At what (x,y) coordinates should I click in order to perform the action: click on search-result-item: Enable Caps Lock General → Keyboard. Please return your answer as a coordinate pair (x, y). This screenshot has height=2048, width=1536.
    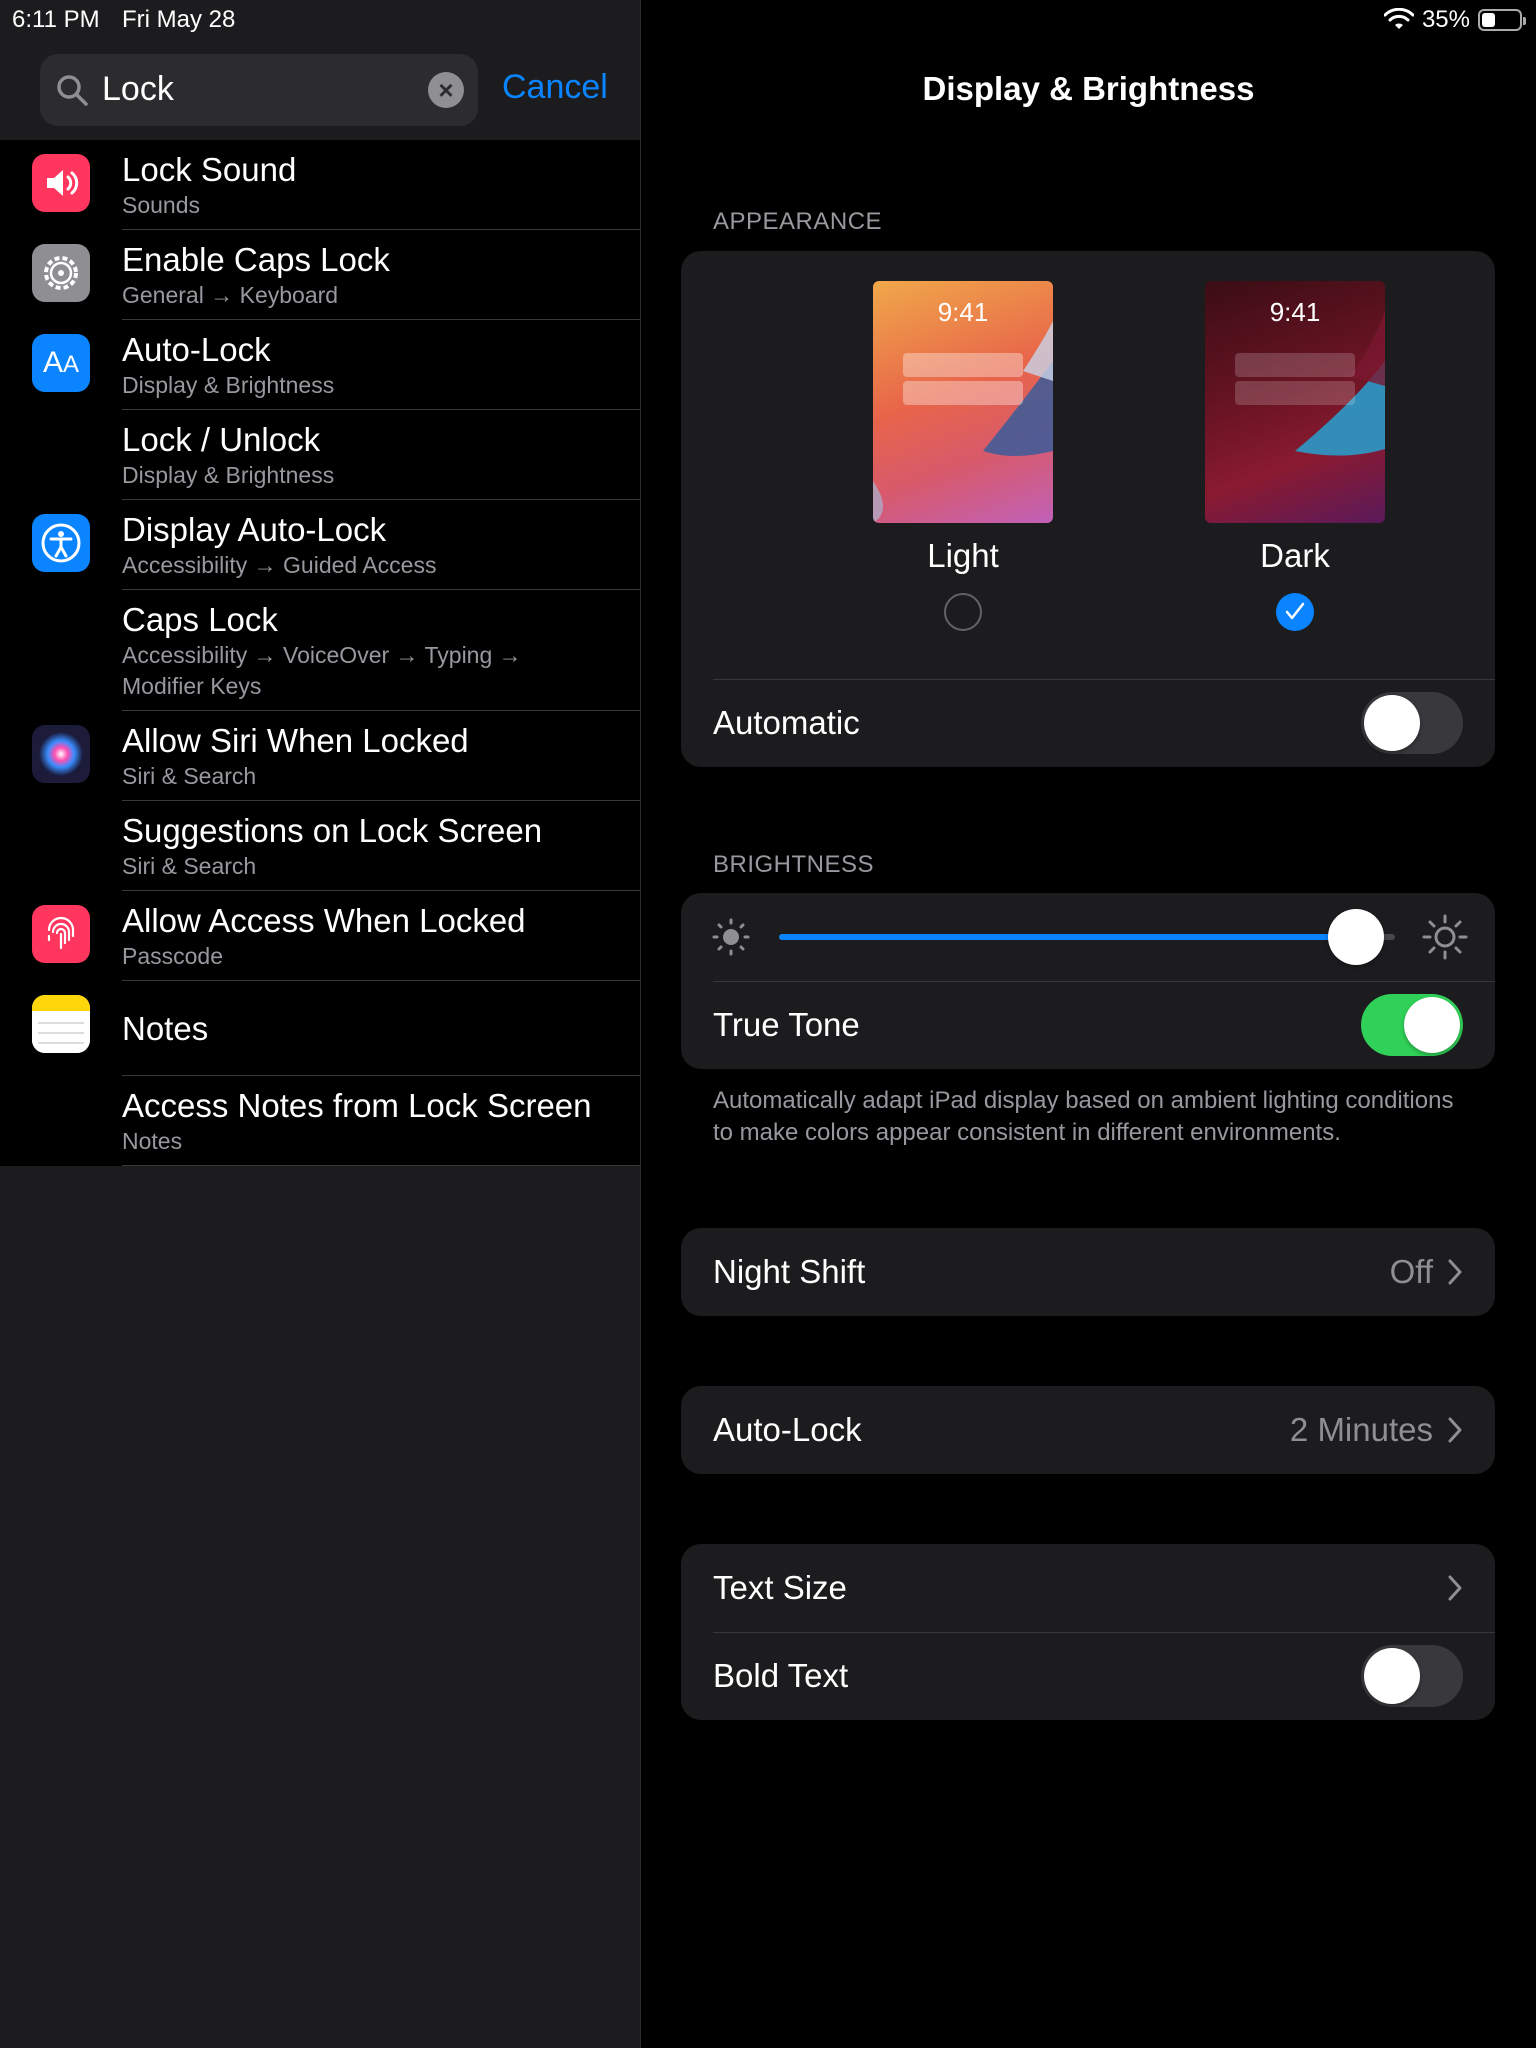
    Looking at the image, I should click on (320, 275).